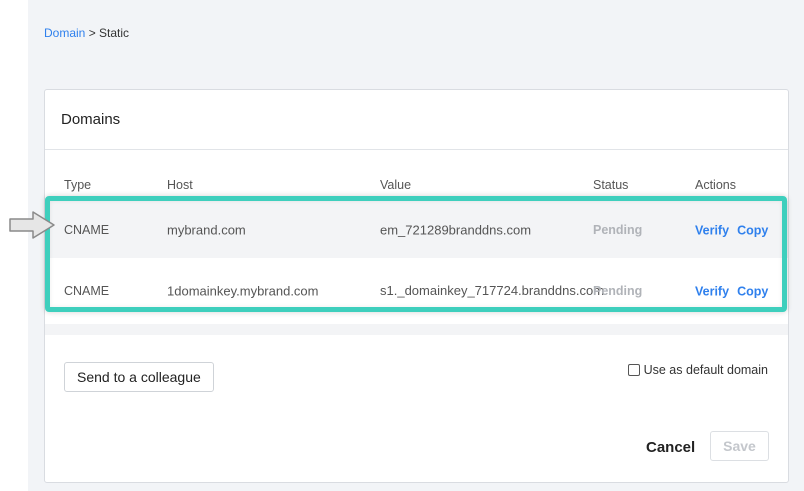 The image size is (804, 491). I want to click on cancel-button: Cancel, so click(670, 447).